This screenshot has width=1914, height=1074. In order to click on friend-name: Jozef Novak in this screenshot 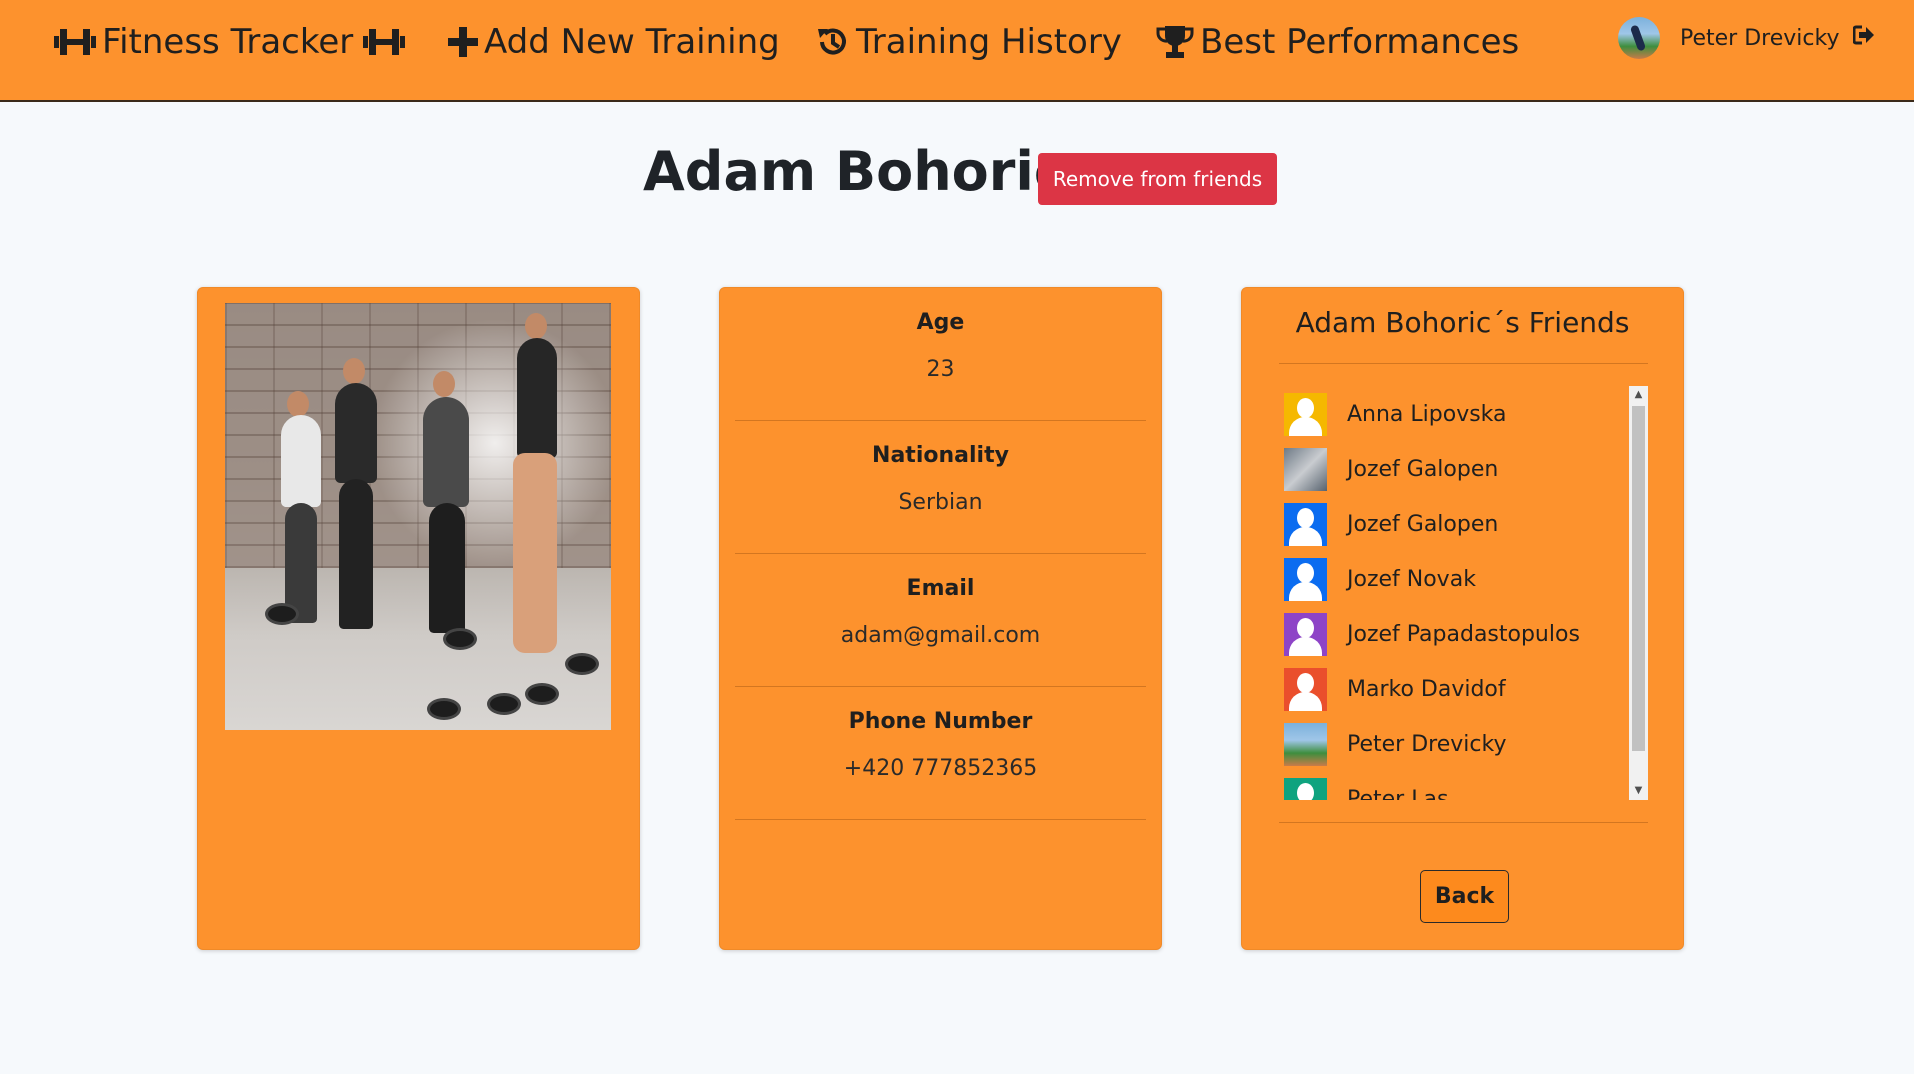, I will do `click(1411, 579)`.